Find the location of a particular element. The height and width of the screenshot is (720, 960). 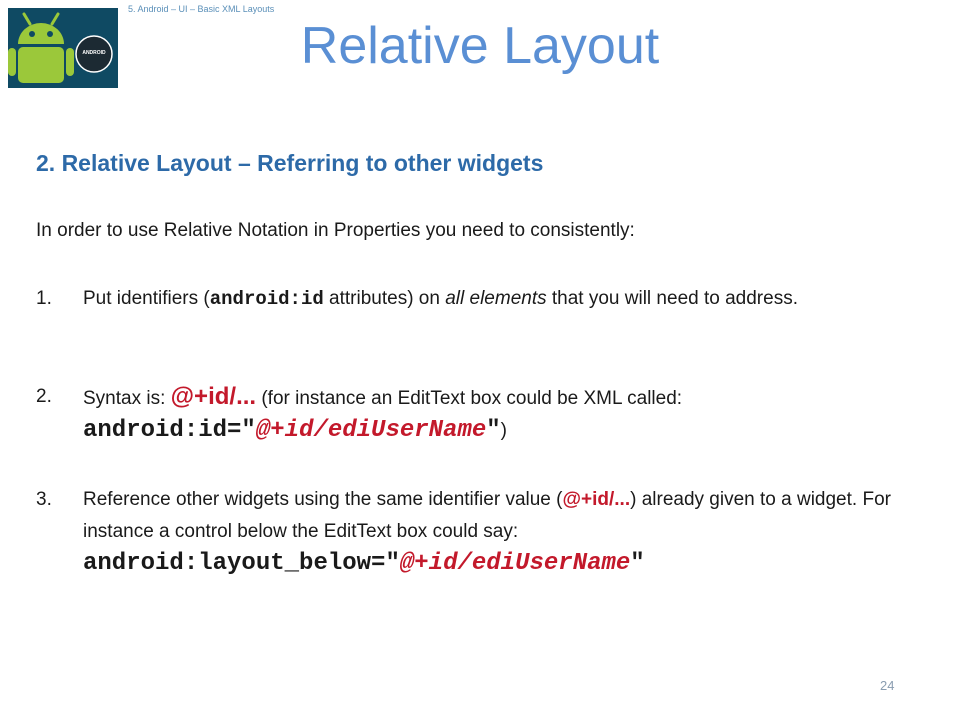

list-number: 3. is located at coordinates (44, 499).